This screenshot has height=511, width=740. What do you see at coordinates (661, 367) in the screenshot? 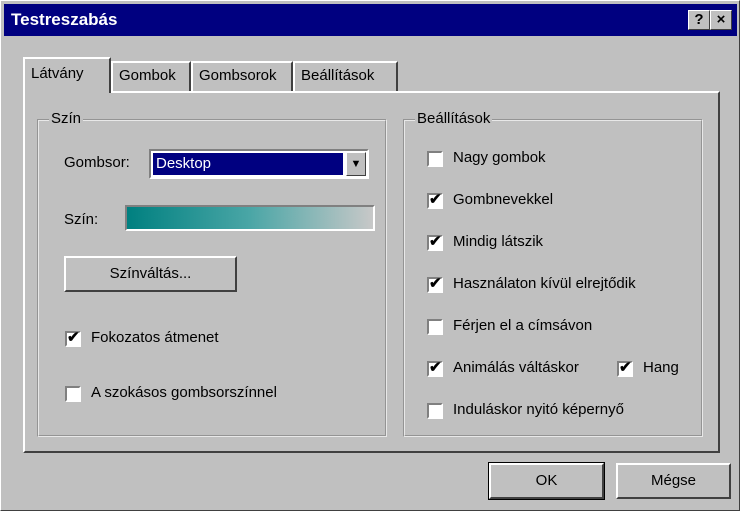
I see `hang-label: Hang` at bounding box center [661, 367].